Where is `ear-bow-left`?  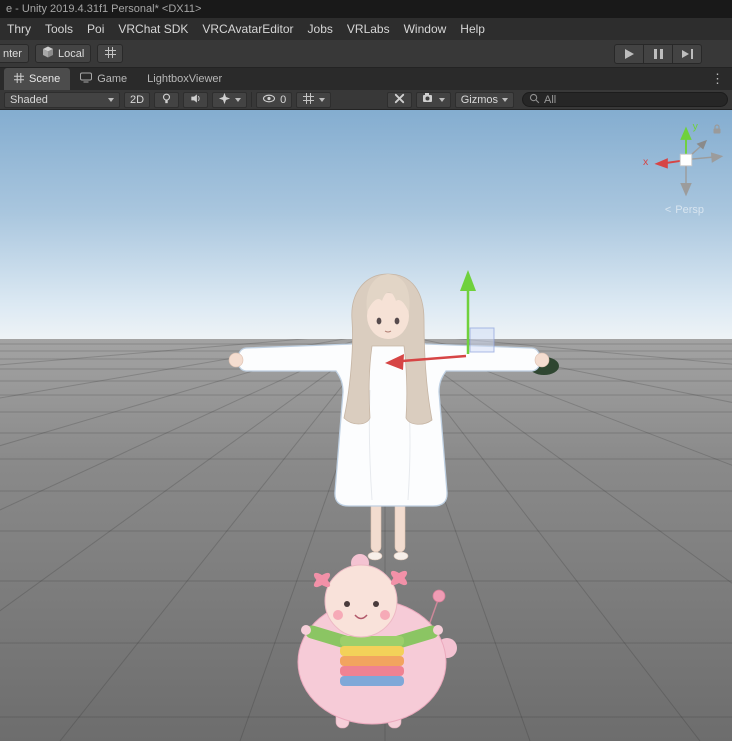 ear-bow-left is located at coordinates (322, 580).